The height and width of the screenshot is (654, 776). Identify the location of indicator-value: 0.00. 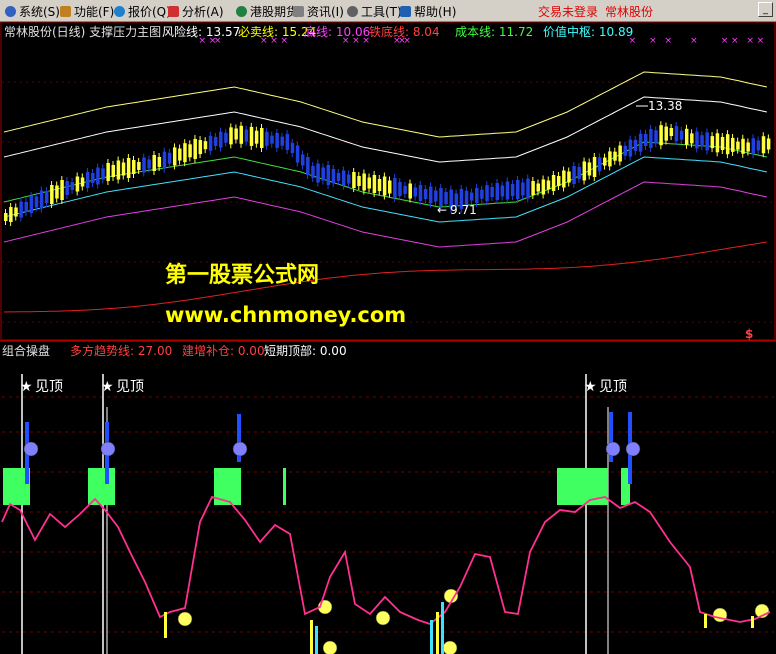
(249, 351).